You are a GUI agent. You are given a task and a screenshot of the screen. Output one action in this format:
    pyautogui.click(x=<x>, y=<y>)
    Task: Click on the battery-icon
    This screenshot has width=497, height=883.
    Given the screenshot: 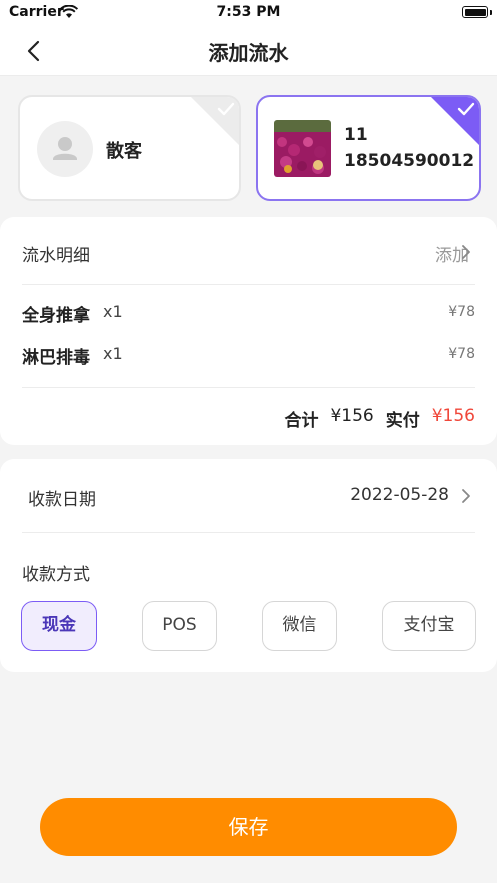 What is the action you would take?
    pyautogui.click(x=475, y=12)
    